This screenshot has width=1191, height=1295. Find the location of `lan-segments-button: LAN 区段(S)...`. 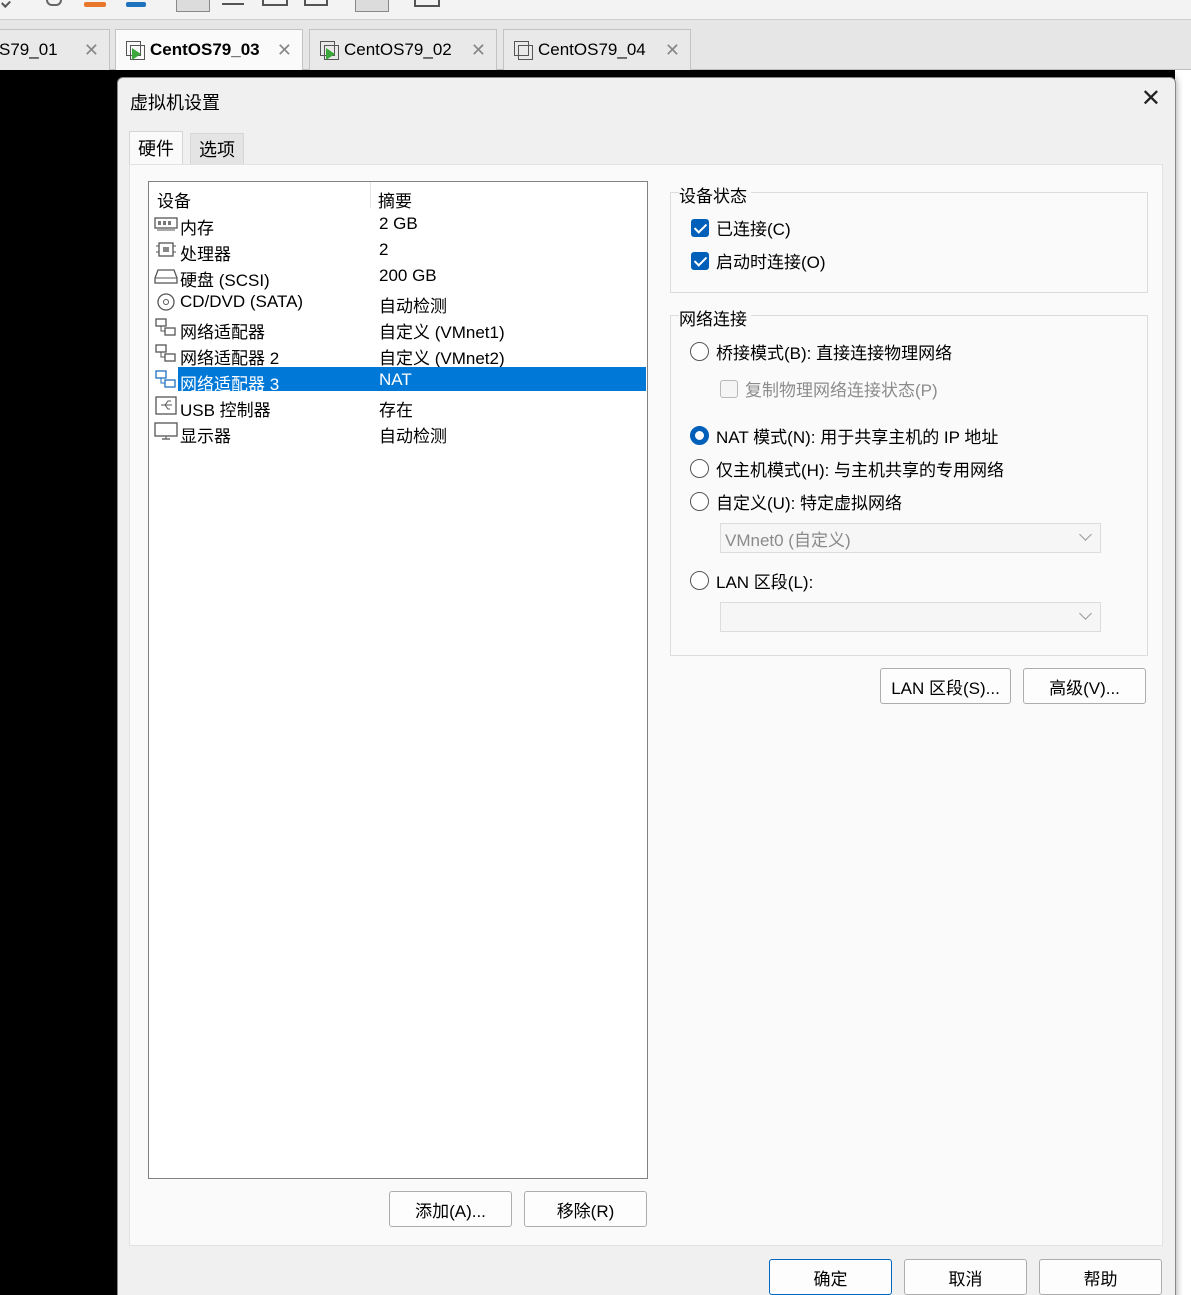

lan-segments-button: LAN 区段(S)... is located at coordinates (945, 686).